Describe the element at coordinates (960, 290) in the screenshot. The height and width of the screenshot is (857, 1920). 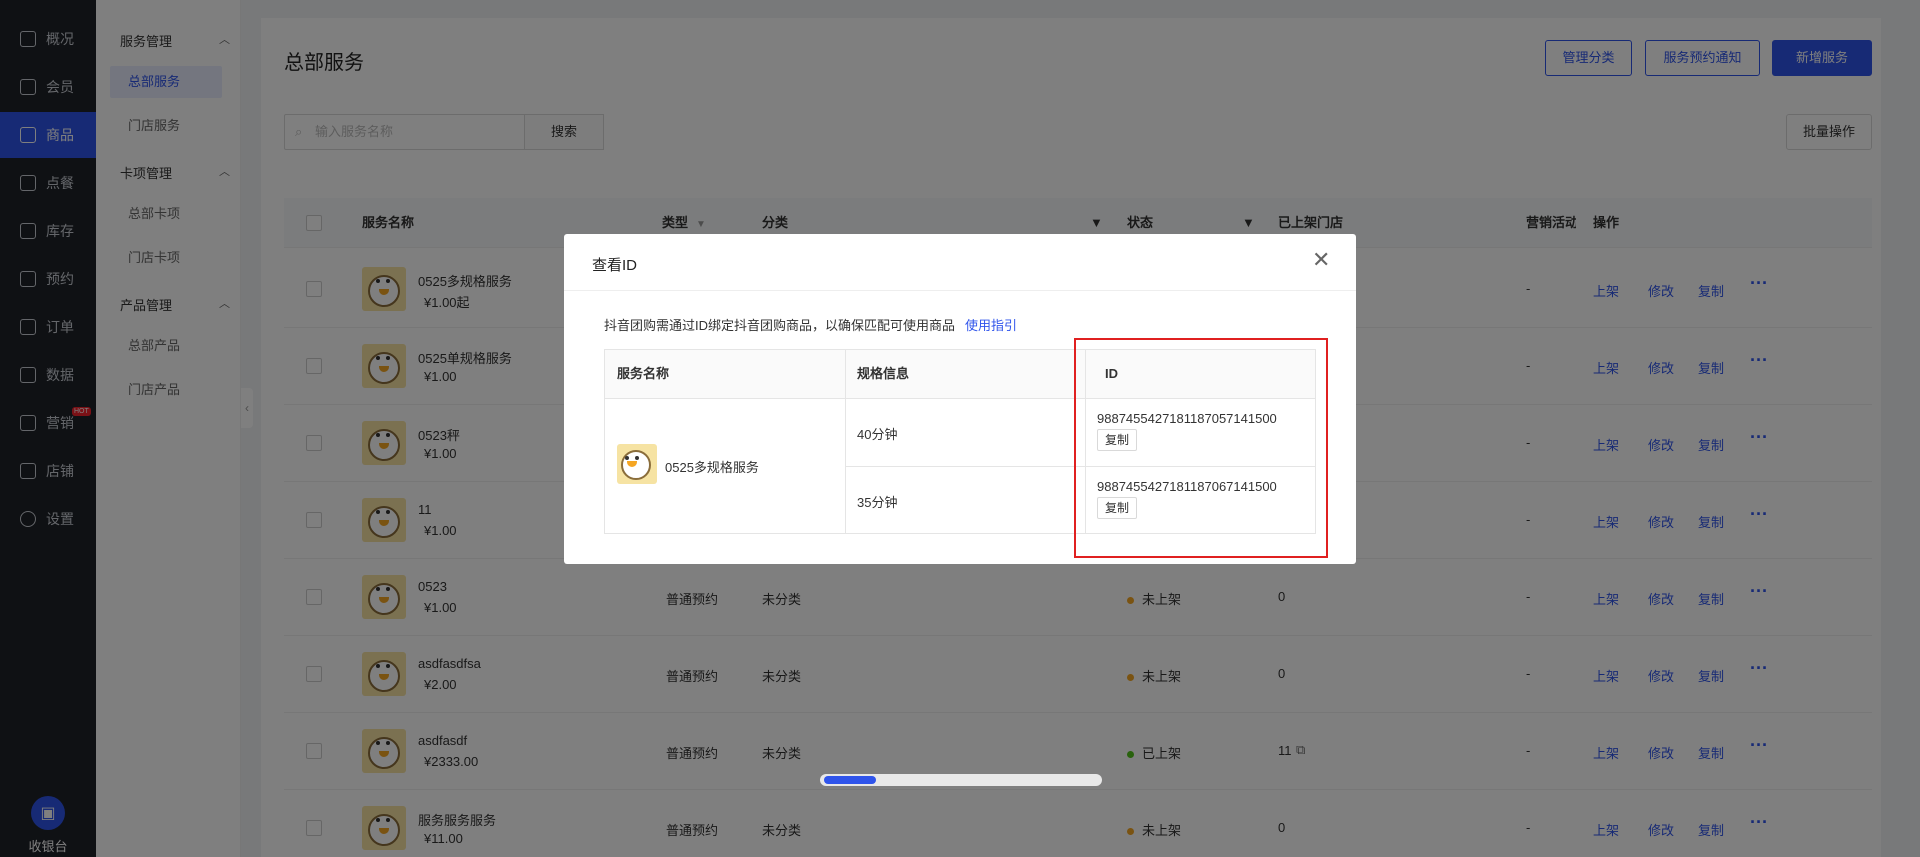
I see `dialog-divider` at that location.